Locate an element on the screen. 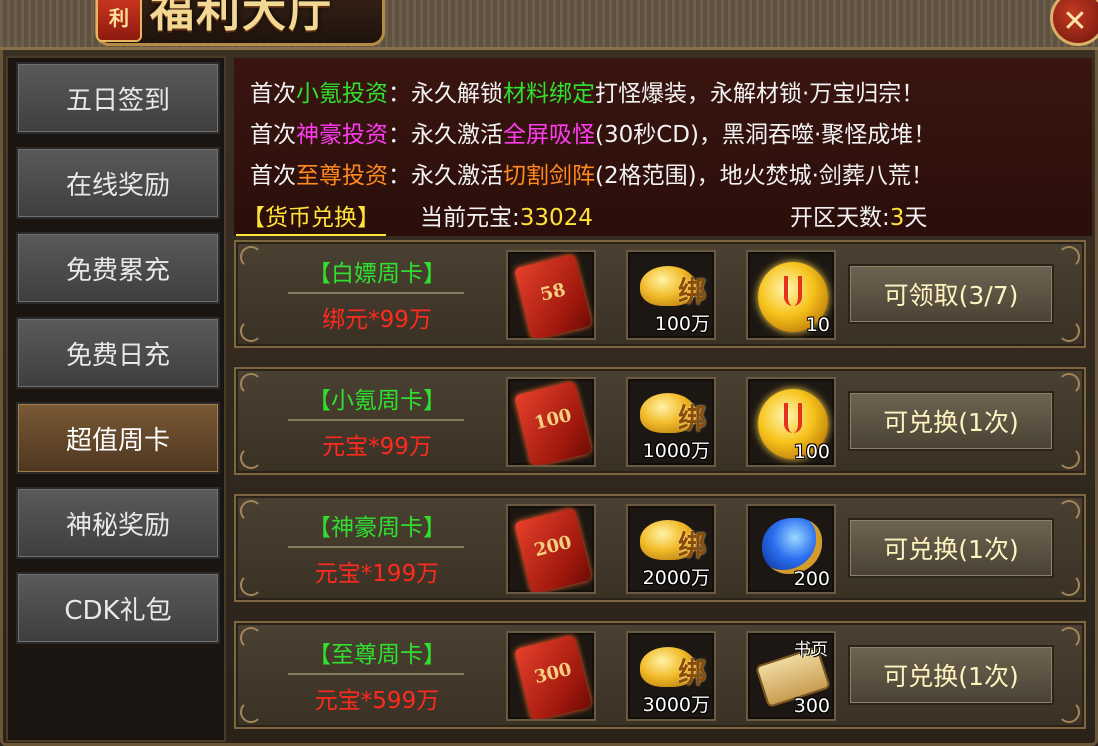 The height and width of the screenshot is (746, 1098). sidebar-item-online-reward: 在线奖励 is located at coordinates (118, 183).